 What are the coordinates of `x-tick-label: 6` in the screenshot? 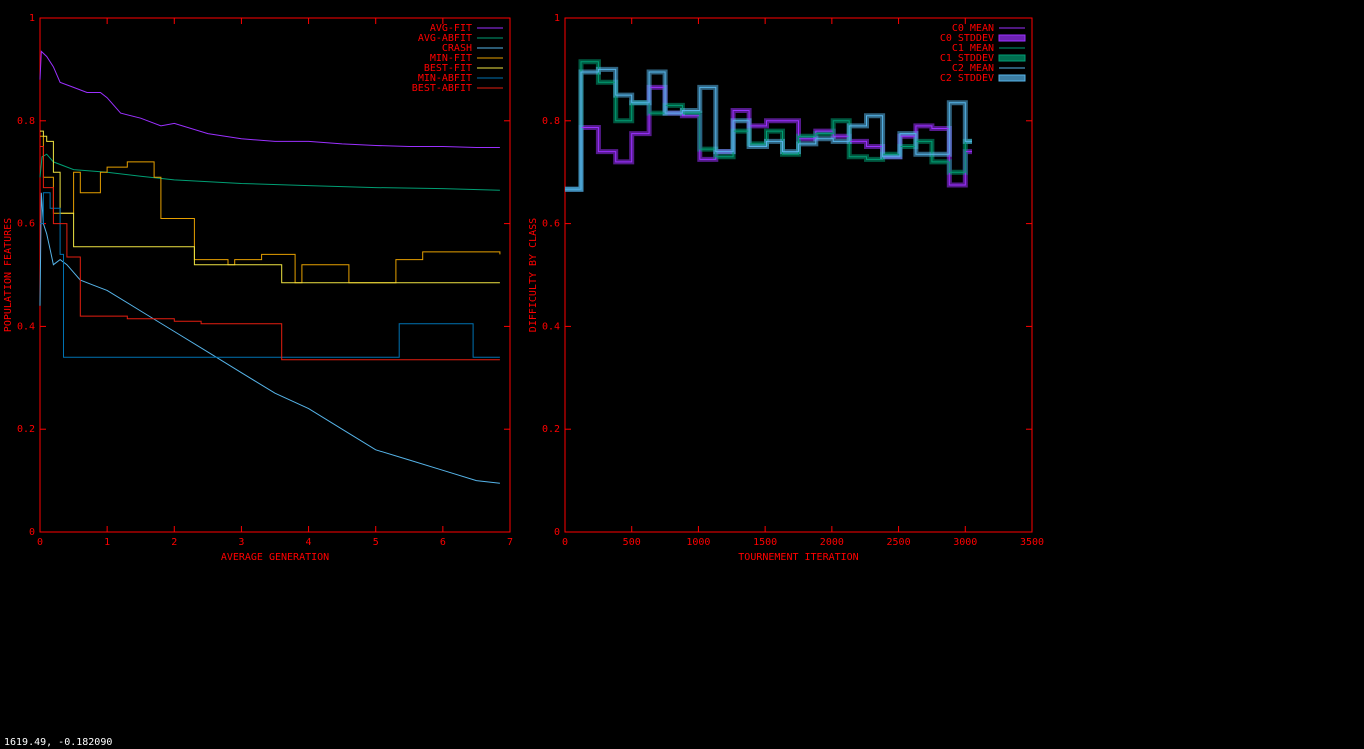 It's located at (443, 542).